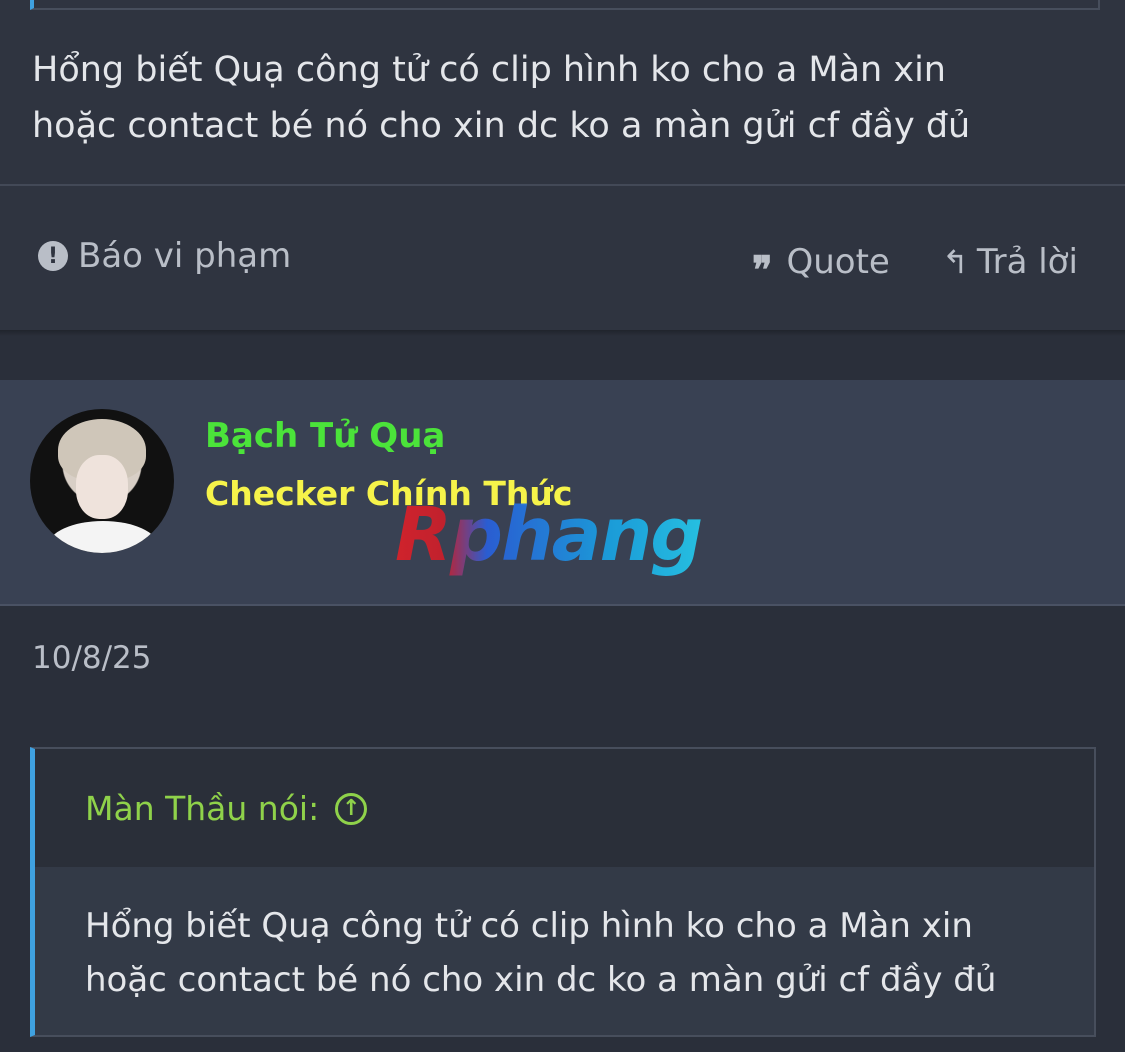 The image size is (1125, 1052). Describe the element at coordinates (955, 262) in the screenshot. I see `reply-arrow-icon: ↰` at that location.